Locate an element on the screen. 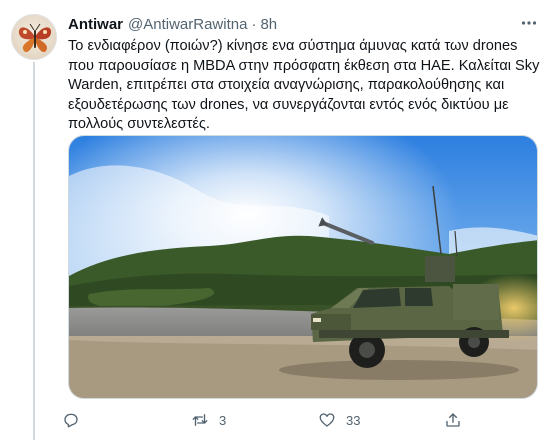 This screenshot has width=550, height=440. avatar is located at coordinates (34, 37).